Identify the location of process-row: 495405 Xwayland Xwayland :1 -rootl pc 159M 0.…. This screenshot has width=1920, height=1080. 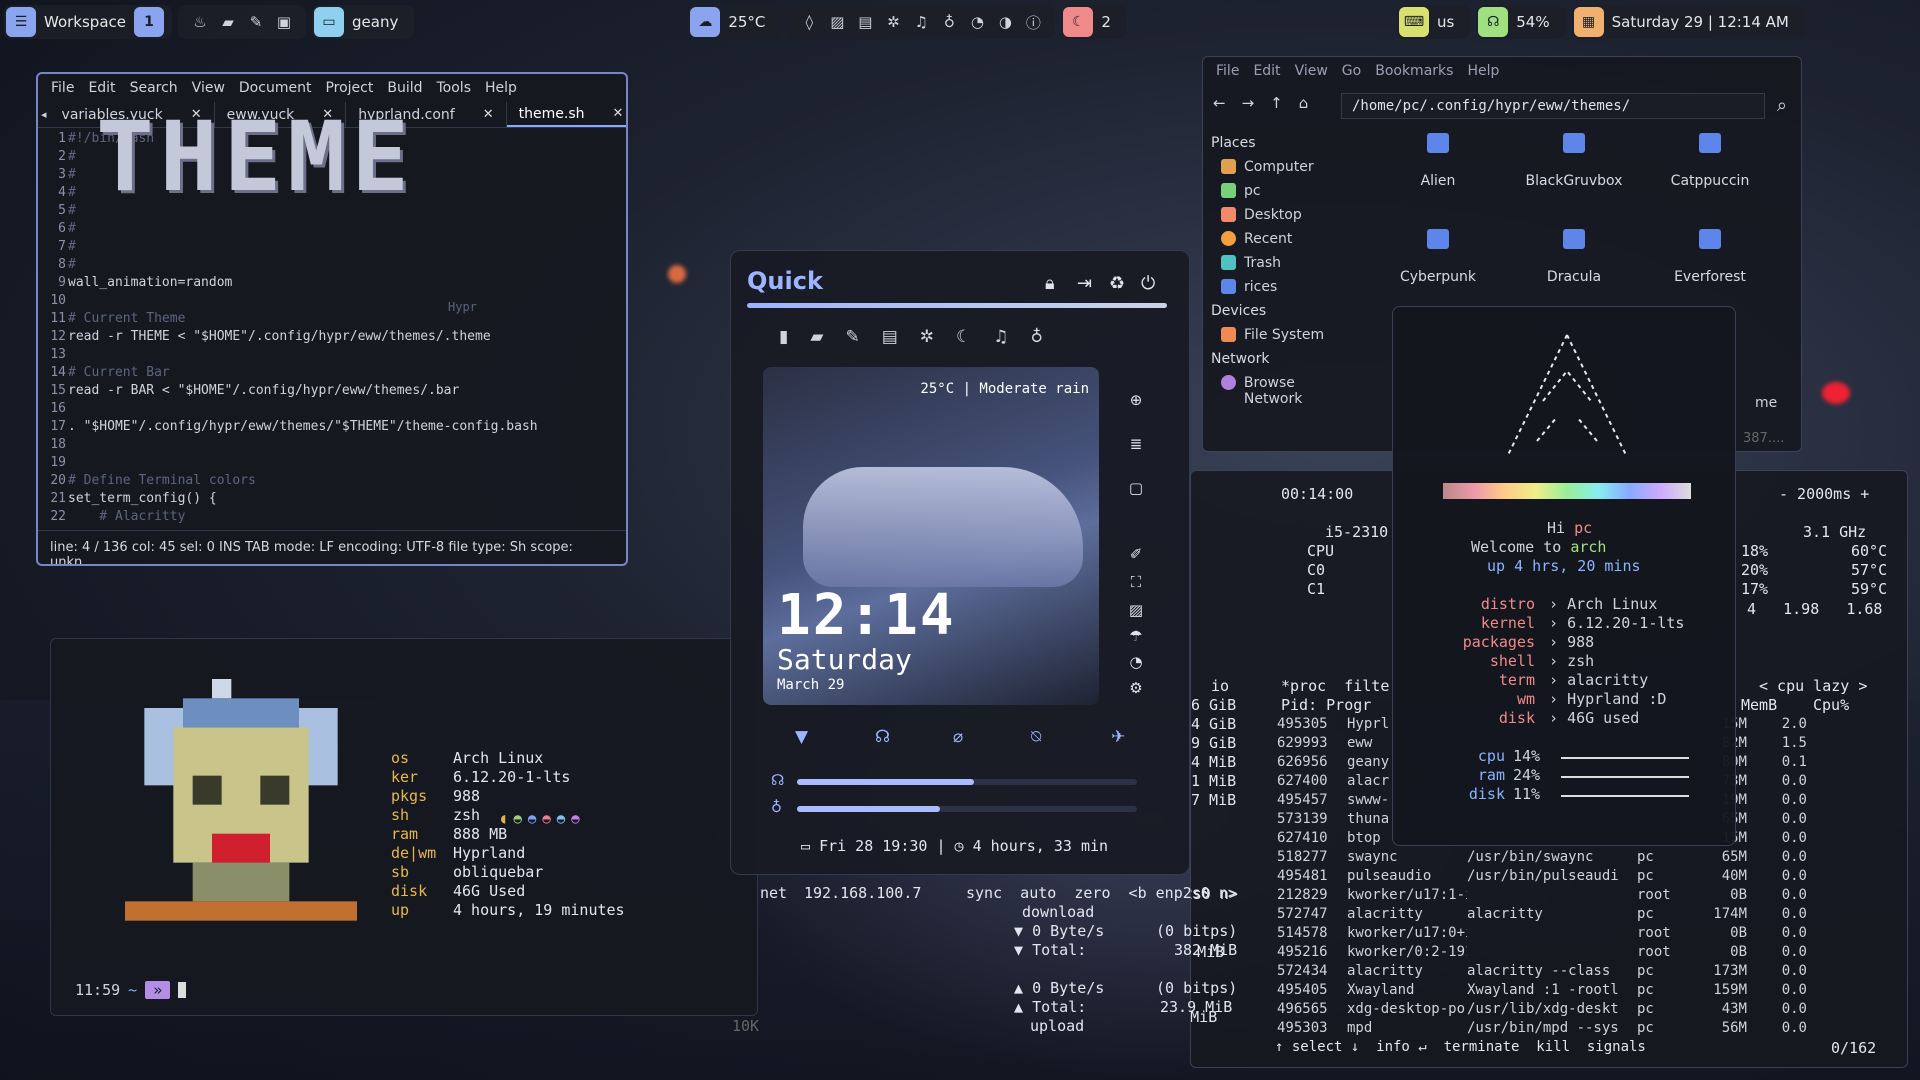
(1587, 990).